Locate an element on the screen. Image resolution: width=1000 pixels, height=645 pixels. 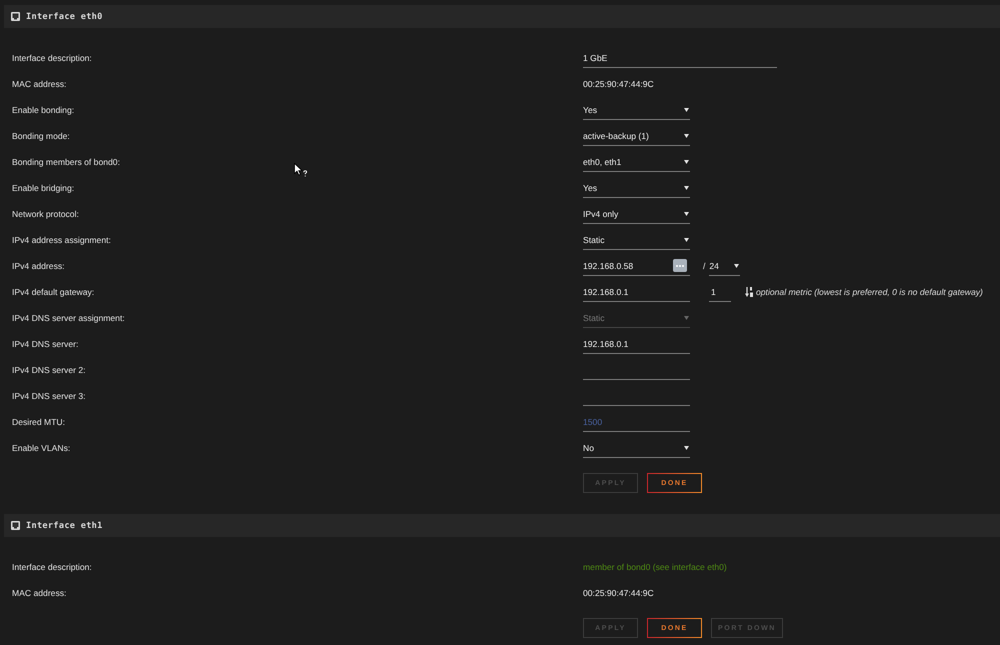
ip-address-field: 192.168.0.58 is located at coordinates (636, 266).